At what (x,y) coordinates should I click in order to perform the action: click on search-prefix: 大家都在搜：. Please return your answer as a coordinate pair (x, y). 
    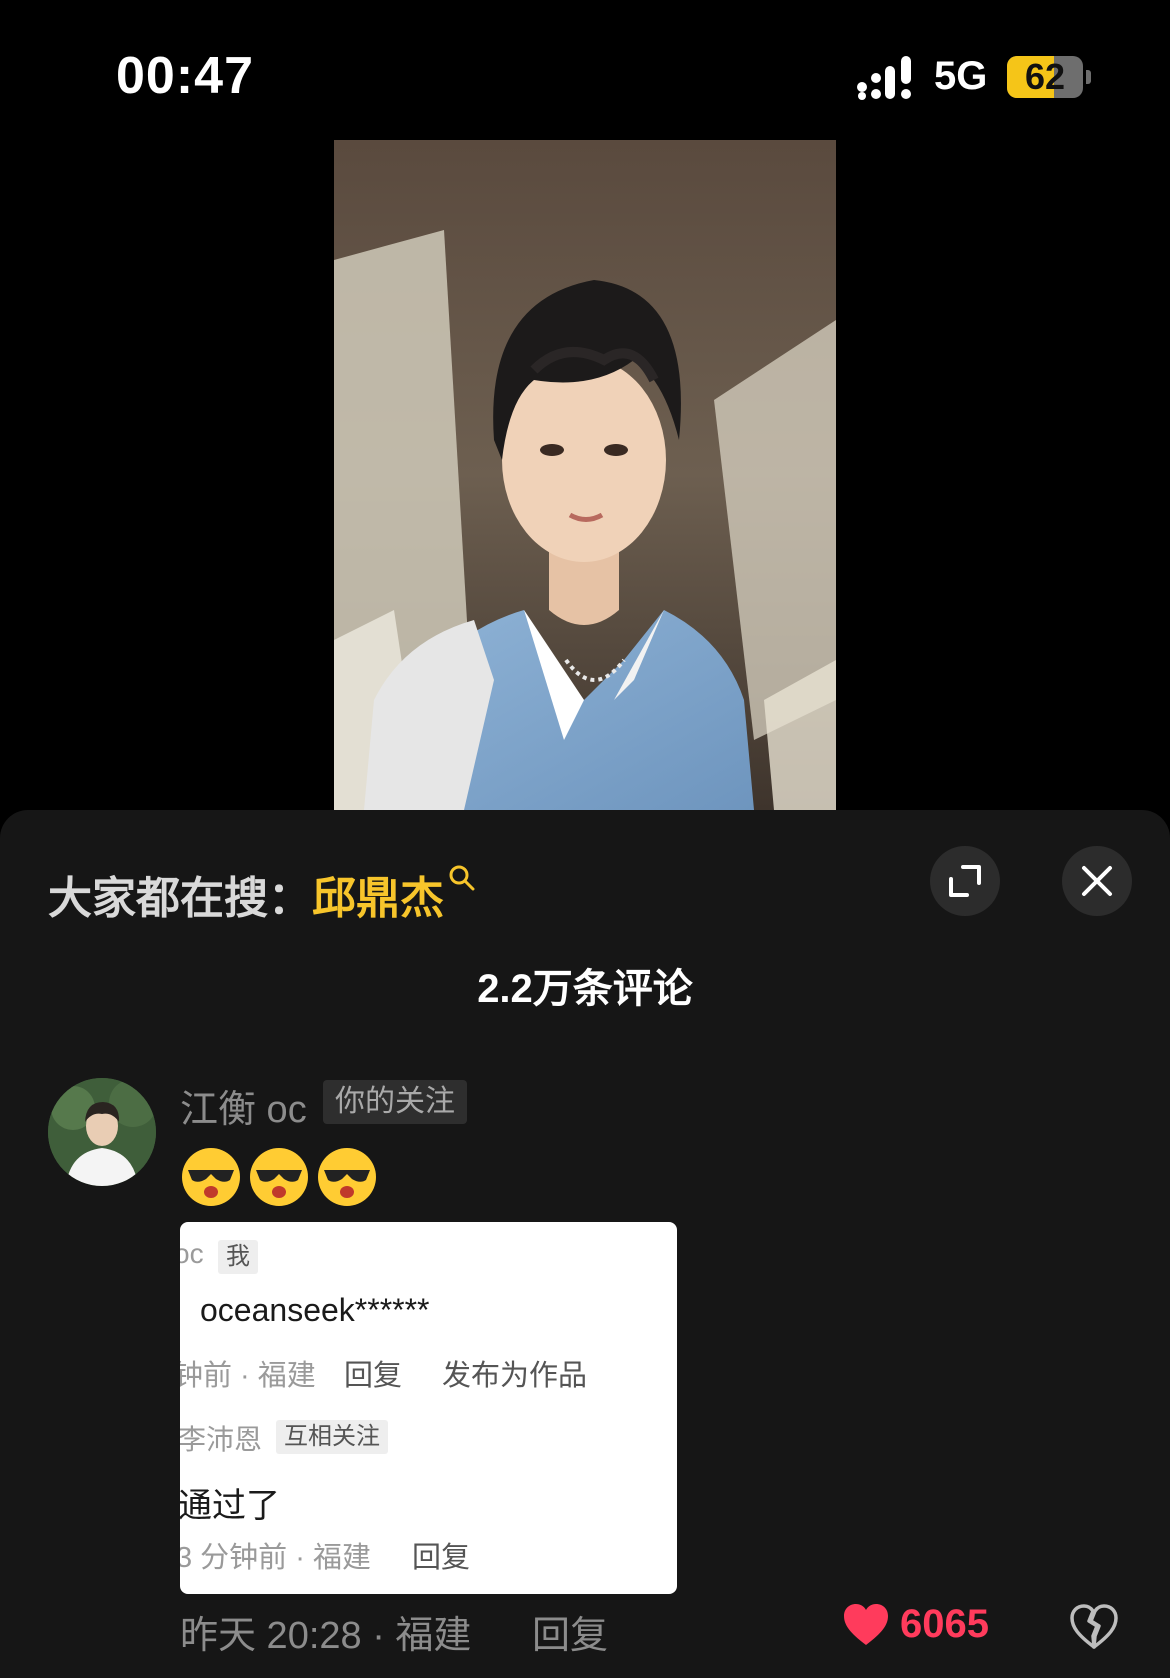
    Looking at the image, I should click on (180, 898).